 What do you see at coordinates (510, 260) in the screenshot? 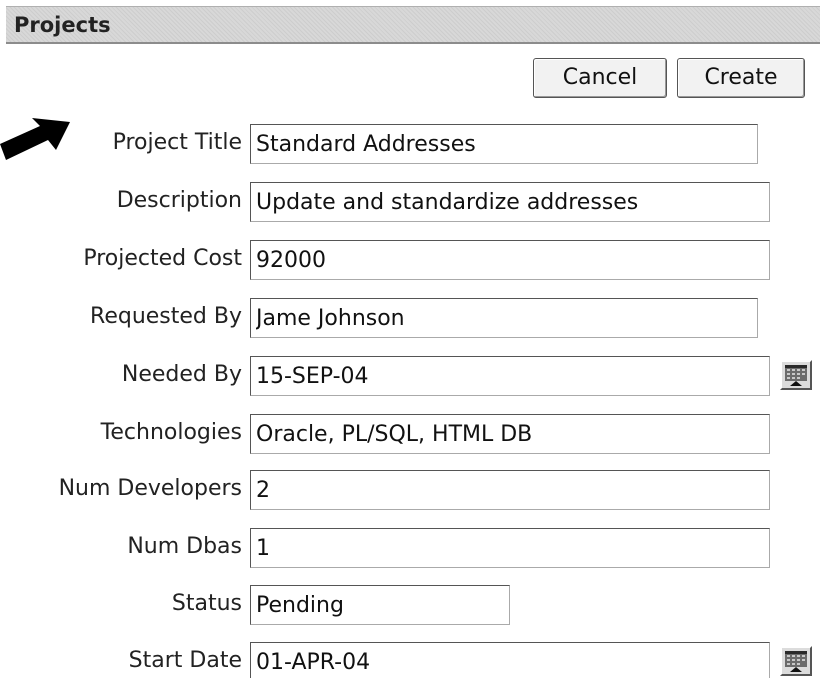
I see `projected-cost-input` at bounding box center [510, 260].